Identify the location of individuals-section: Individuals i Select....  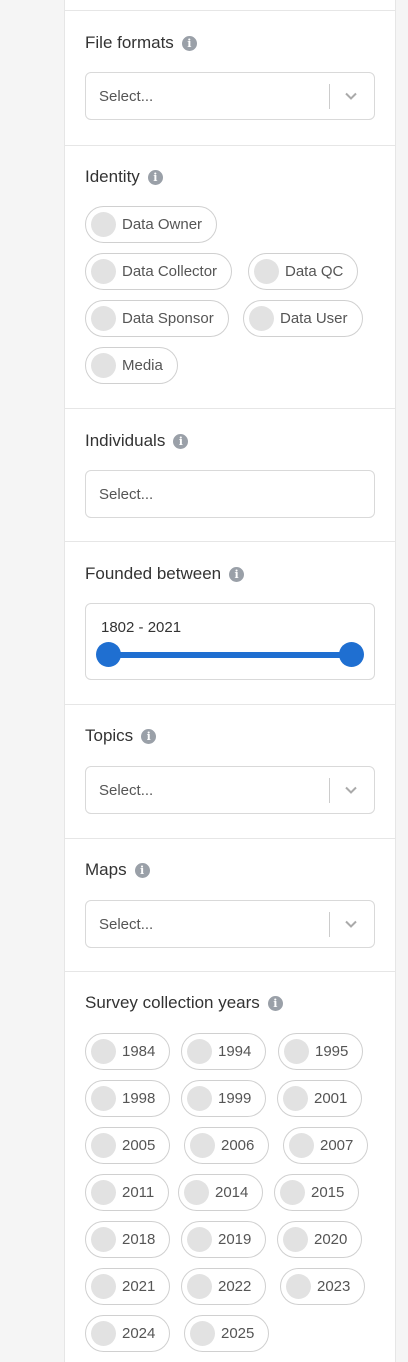
(230, 475).